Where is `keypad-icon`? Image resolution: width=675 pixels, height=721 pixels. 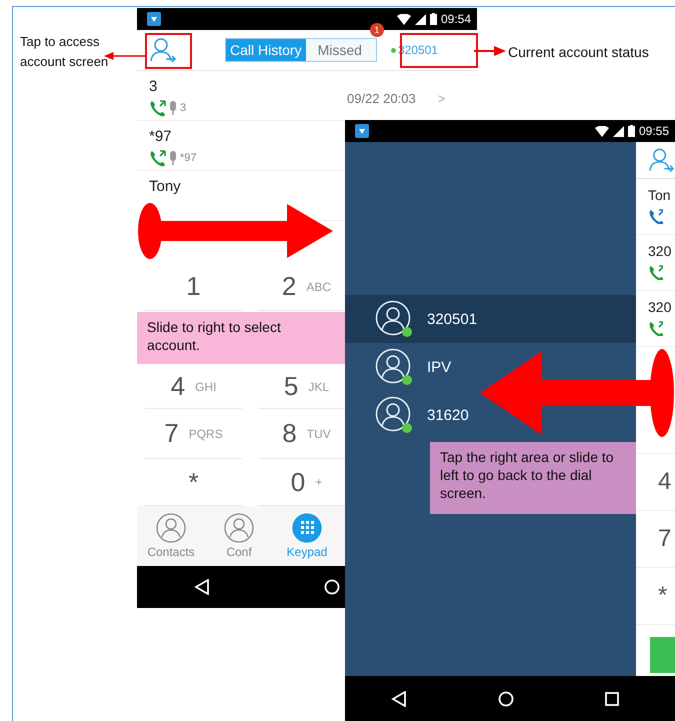 keypad-icon is located at coordinates (307, 528).